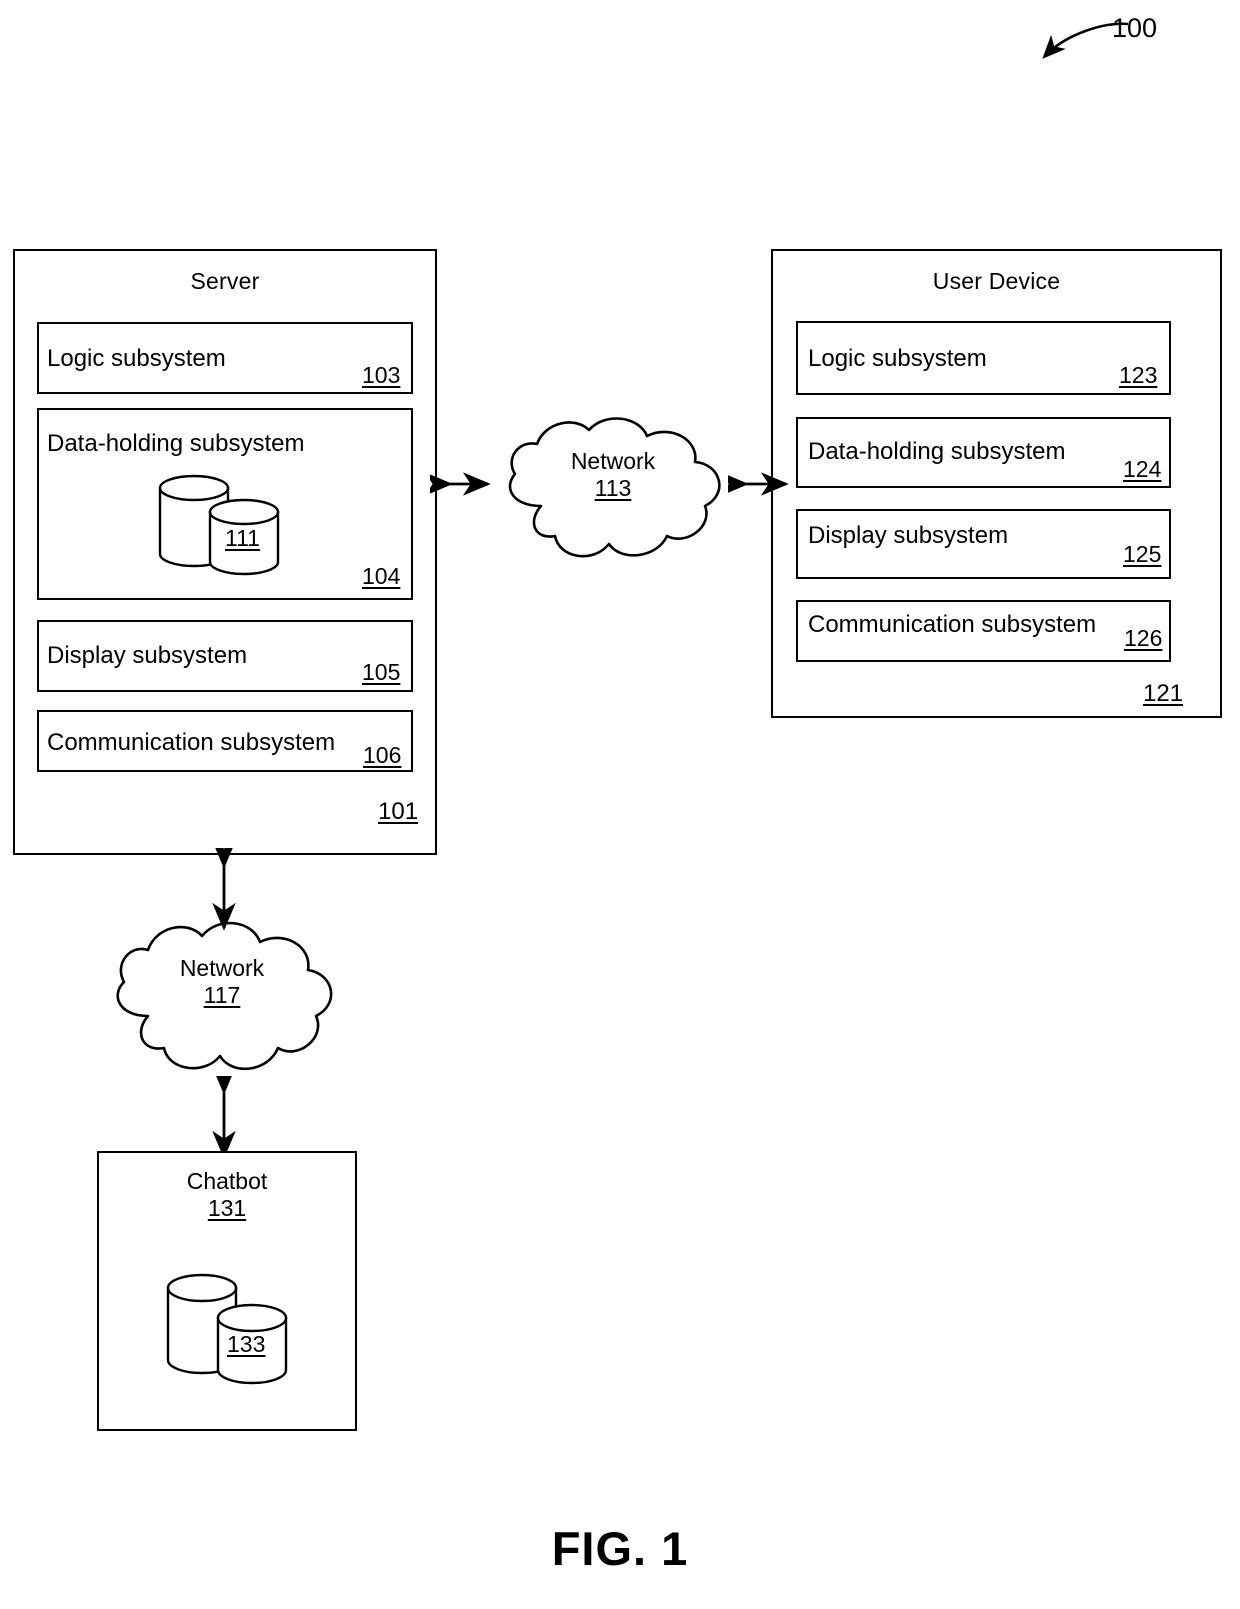  Describe the element at coordinates (613, 461) in the screenshot. I see `network-113-name: Network` at that location.